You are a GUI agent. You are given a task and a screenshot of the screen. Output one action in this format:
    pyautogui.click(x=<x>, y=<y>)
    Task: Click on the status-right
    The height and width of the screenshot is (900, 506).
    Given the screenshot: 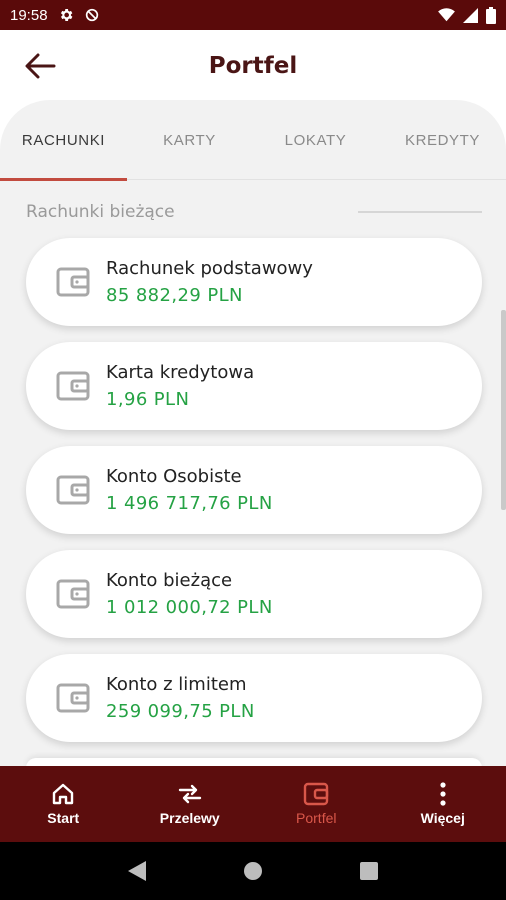 What is the action you would take?
    pyautogui.click(x=467, y=15)
    